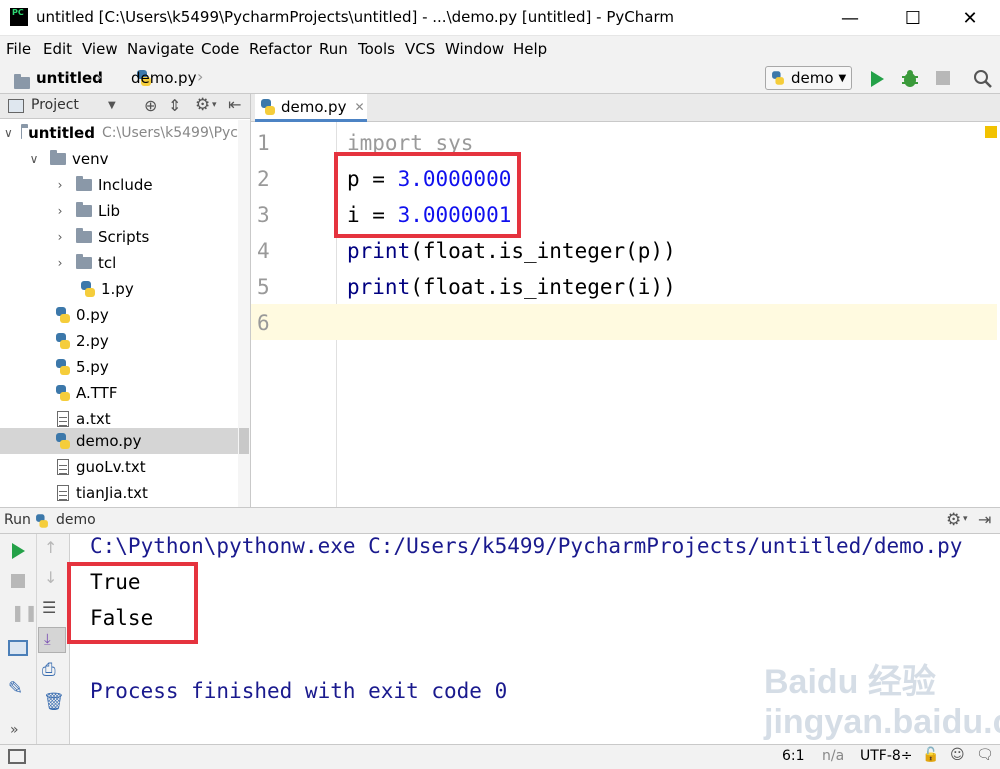 The image size is (1000, 769). What do you see at coordinates (69, 78) in the screenshot?
I see `breadcrumb-project: untitled` at bounding box center [69, 78].